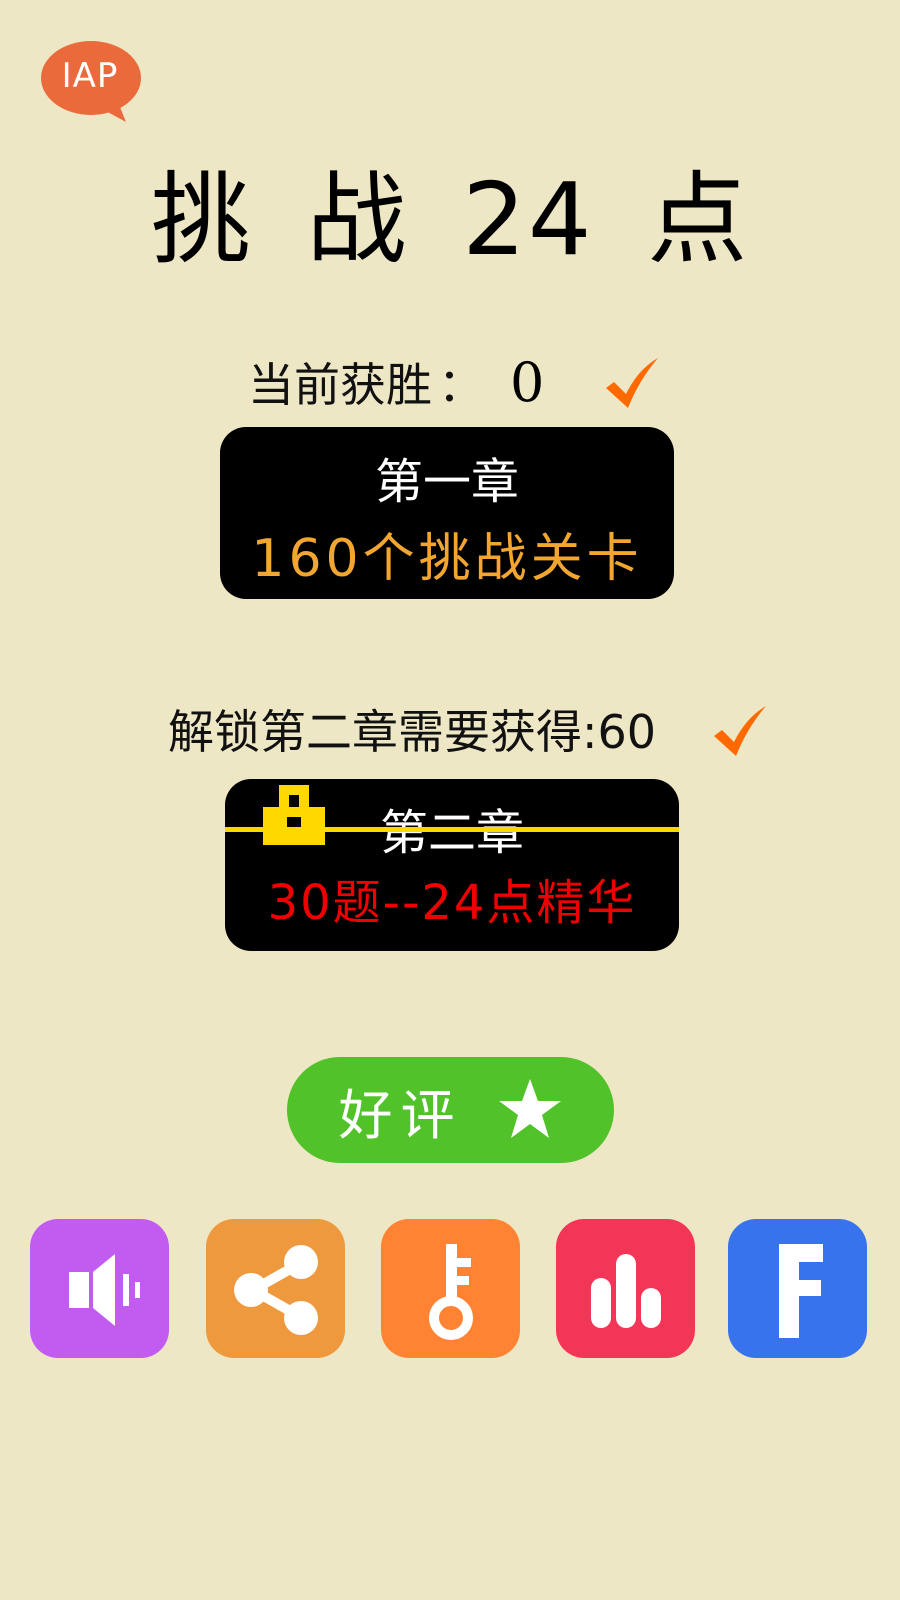 The image size is (900, 1600). What do you see at coordinates (452, 865) in the screenshot?
I see `chapter2-button: 第二章 30题--24点精华` at bounding box center [452, 865].